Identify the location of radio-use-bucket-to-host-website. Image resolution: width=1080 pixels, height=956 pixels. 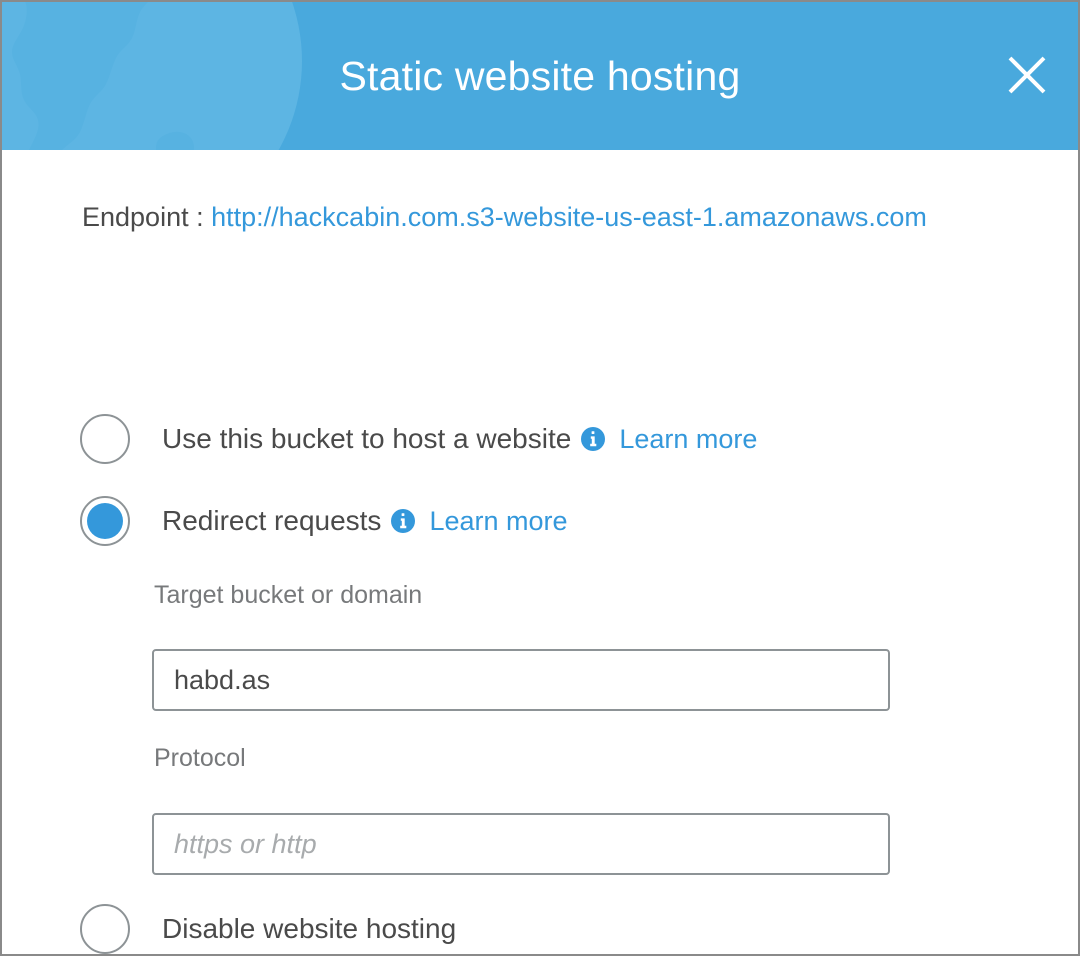
(105, 439).